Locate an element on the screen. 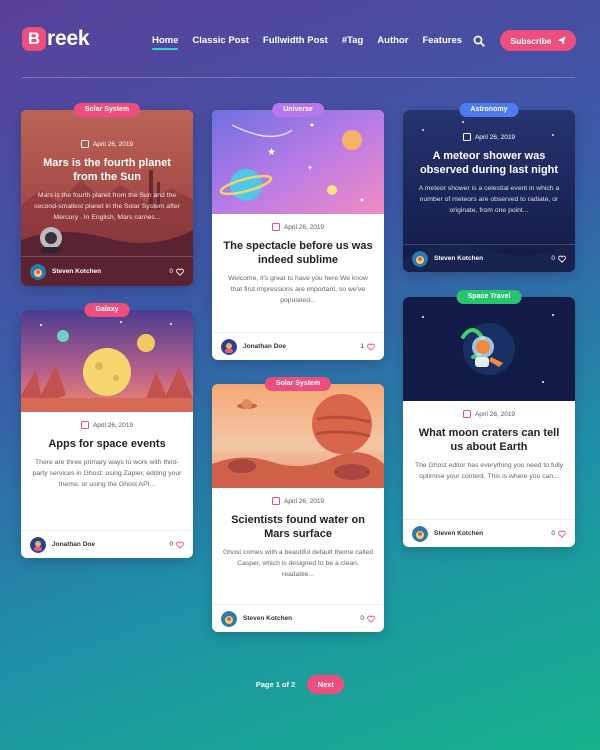  nav-item-fullwidth-post: Fullwidth Post is located at coordinates (295, 40).